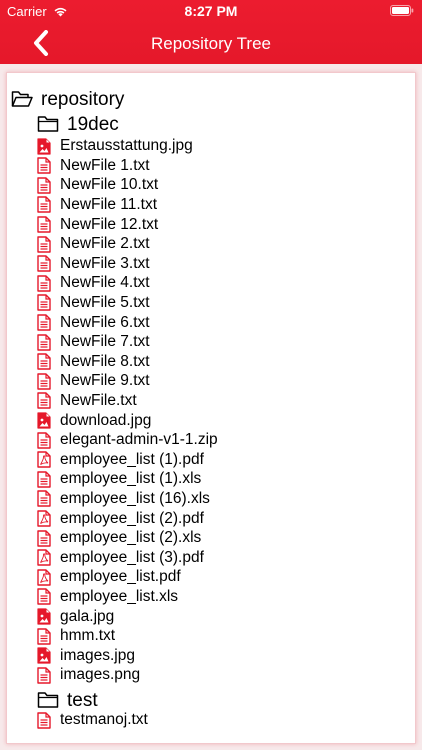  What do you see at coordinates (98, 401) in the screenshot?
I see `file-name: NewFile.txt` at bounding box center [98, 401].